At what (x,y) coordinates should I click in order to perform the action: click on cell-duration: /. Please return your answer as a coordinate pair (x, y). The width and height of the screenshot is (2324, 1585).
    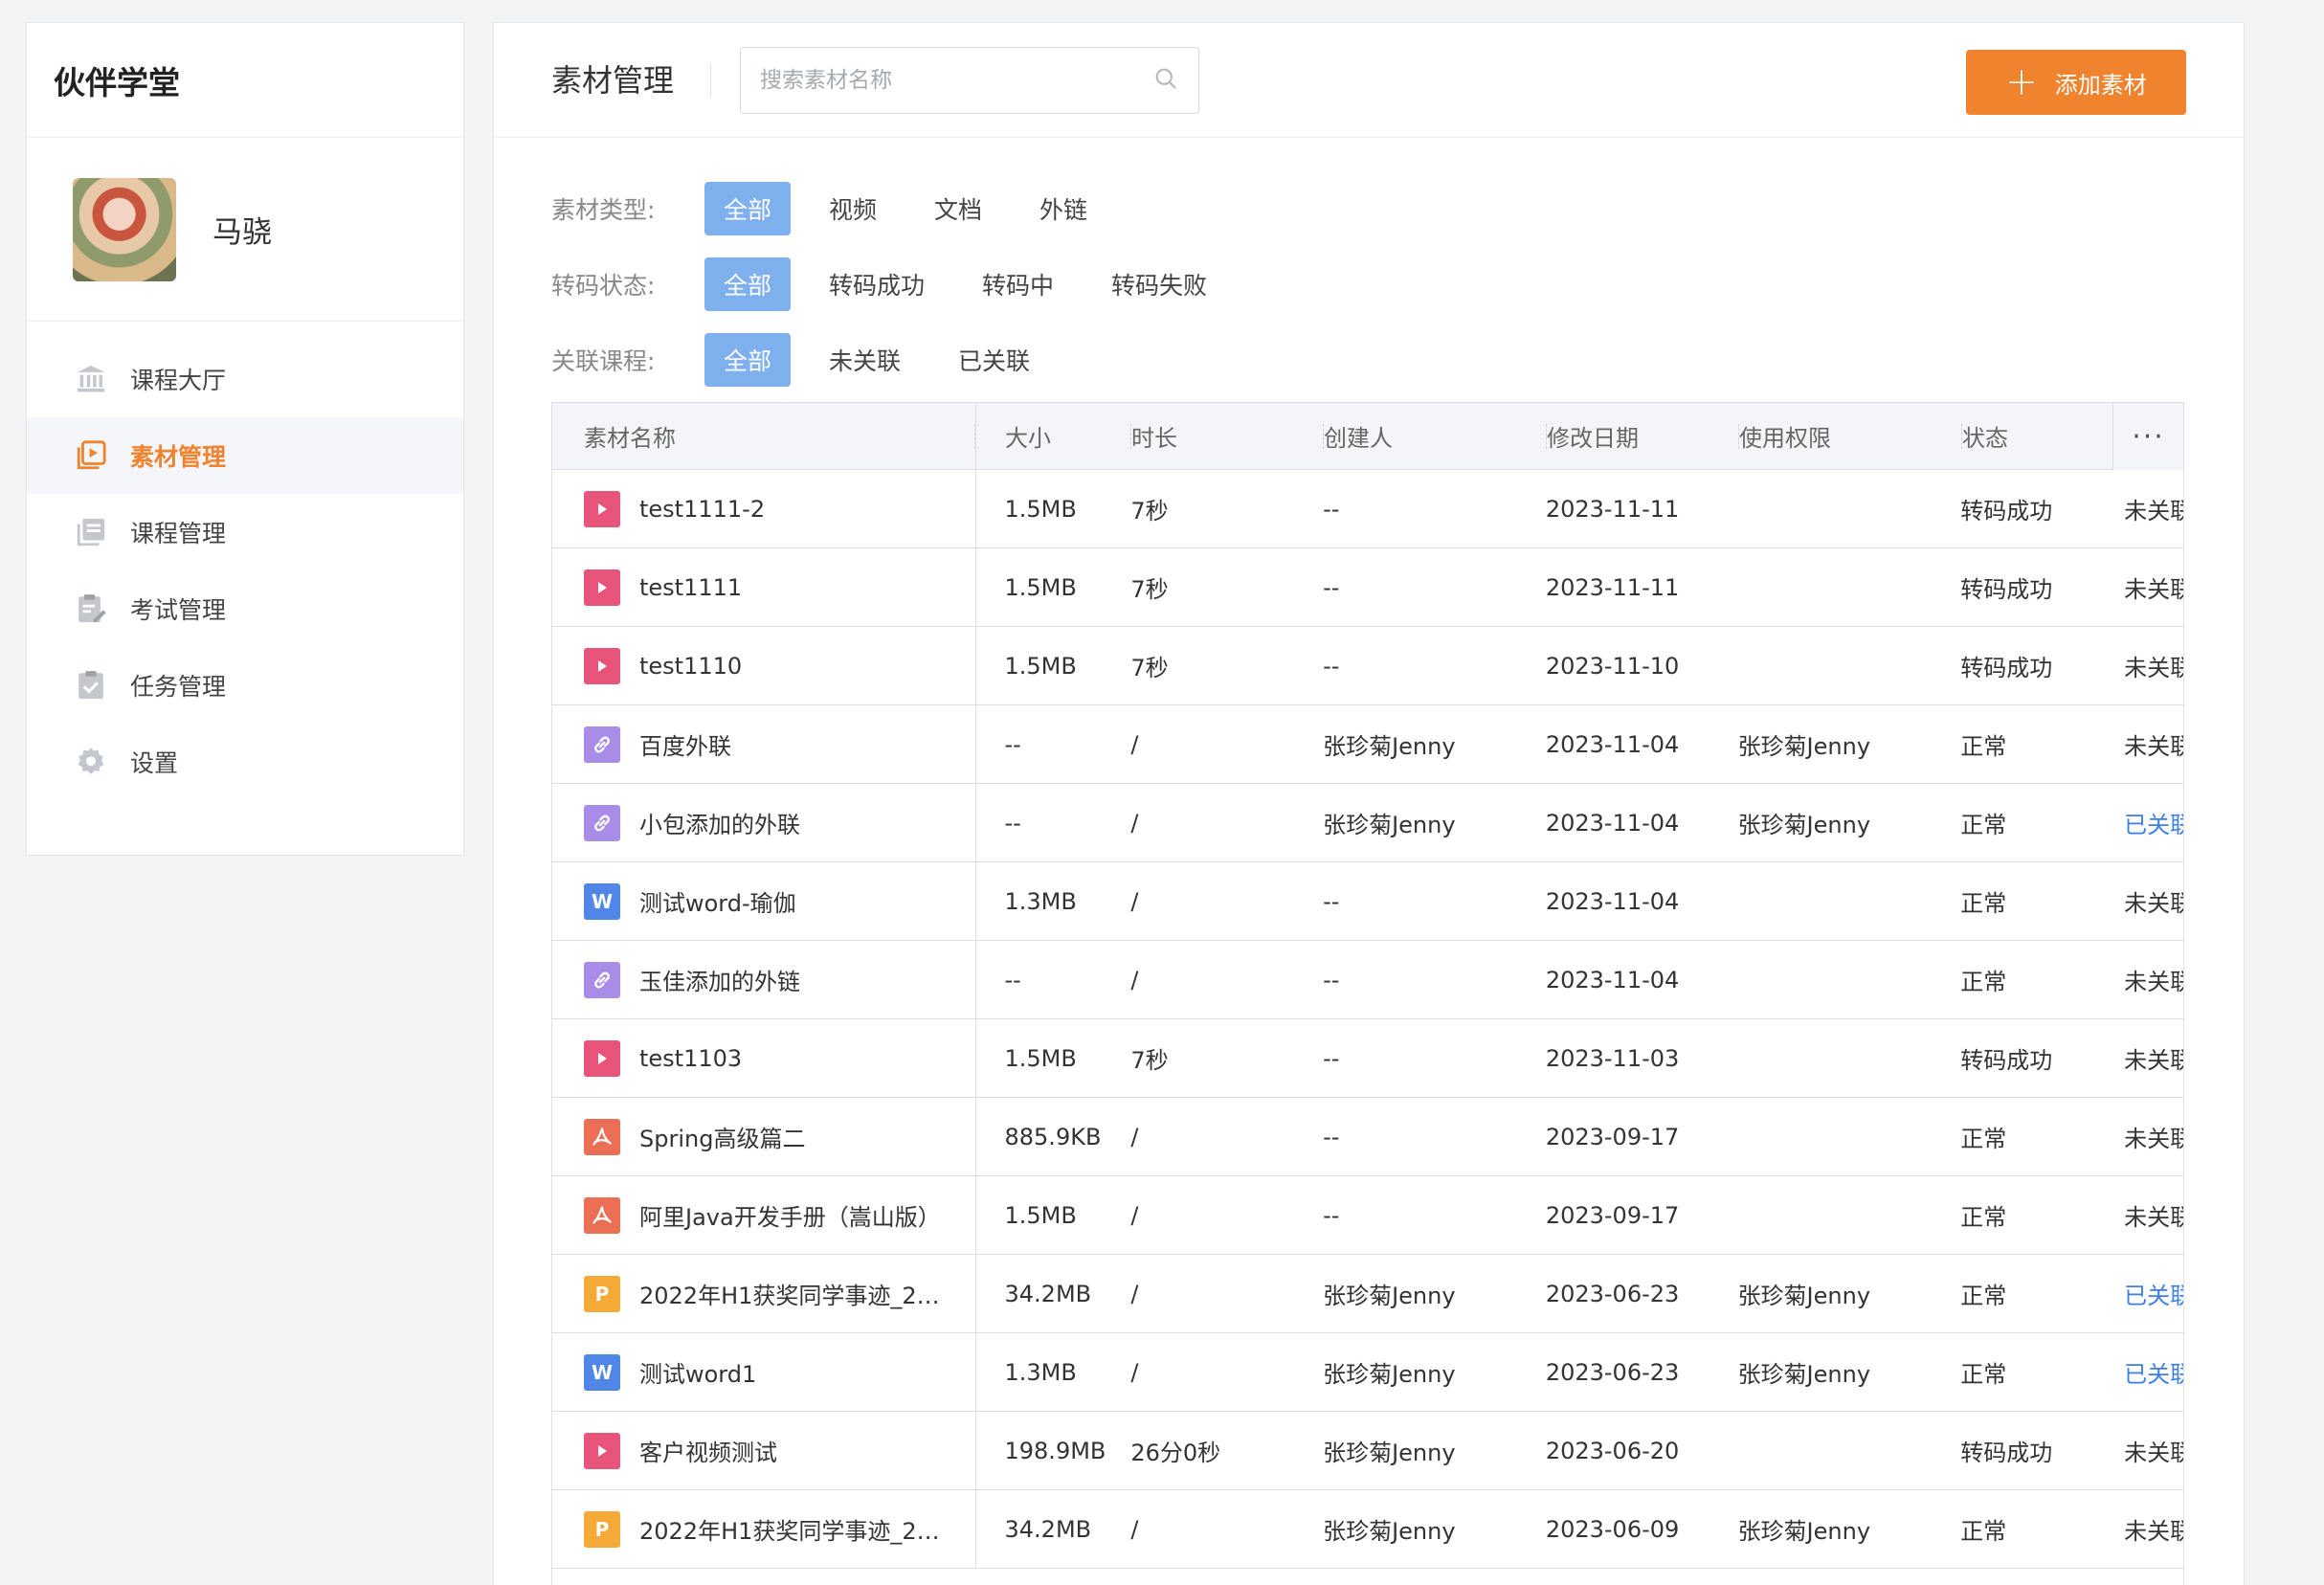
    Looking at the image, I should click on (1134, 1293).